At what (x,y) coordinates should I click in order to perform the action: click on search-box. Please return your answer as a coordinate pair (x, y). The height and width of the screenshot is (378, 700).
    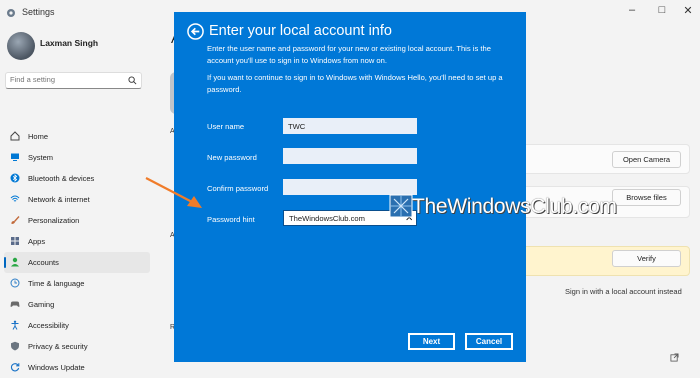
    Looking at the image, I should click on (73, 80).